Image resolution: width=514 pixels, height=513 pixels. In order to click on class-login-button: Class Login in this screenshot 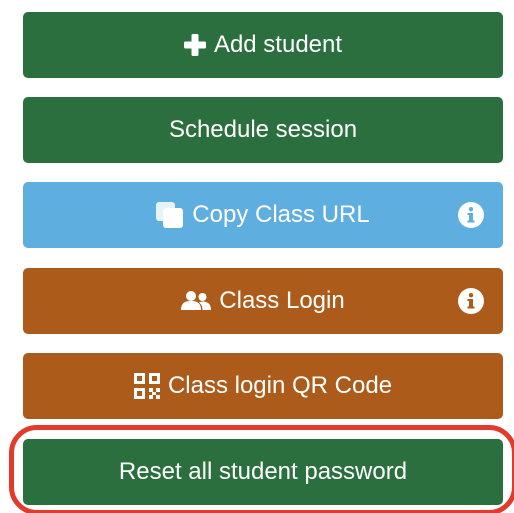, I will do `click(263, 301)`.